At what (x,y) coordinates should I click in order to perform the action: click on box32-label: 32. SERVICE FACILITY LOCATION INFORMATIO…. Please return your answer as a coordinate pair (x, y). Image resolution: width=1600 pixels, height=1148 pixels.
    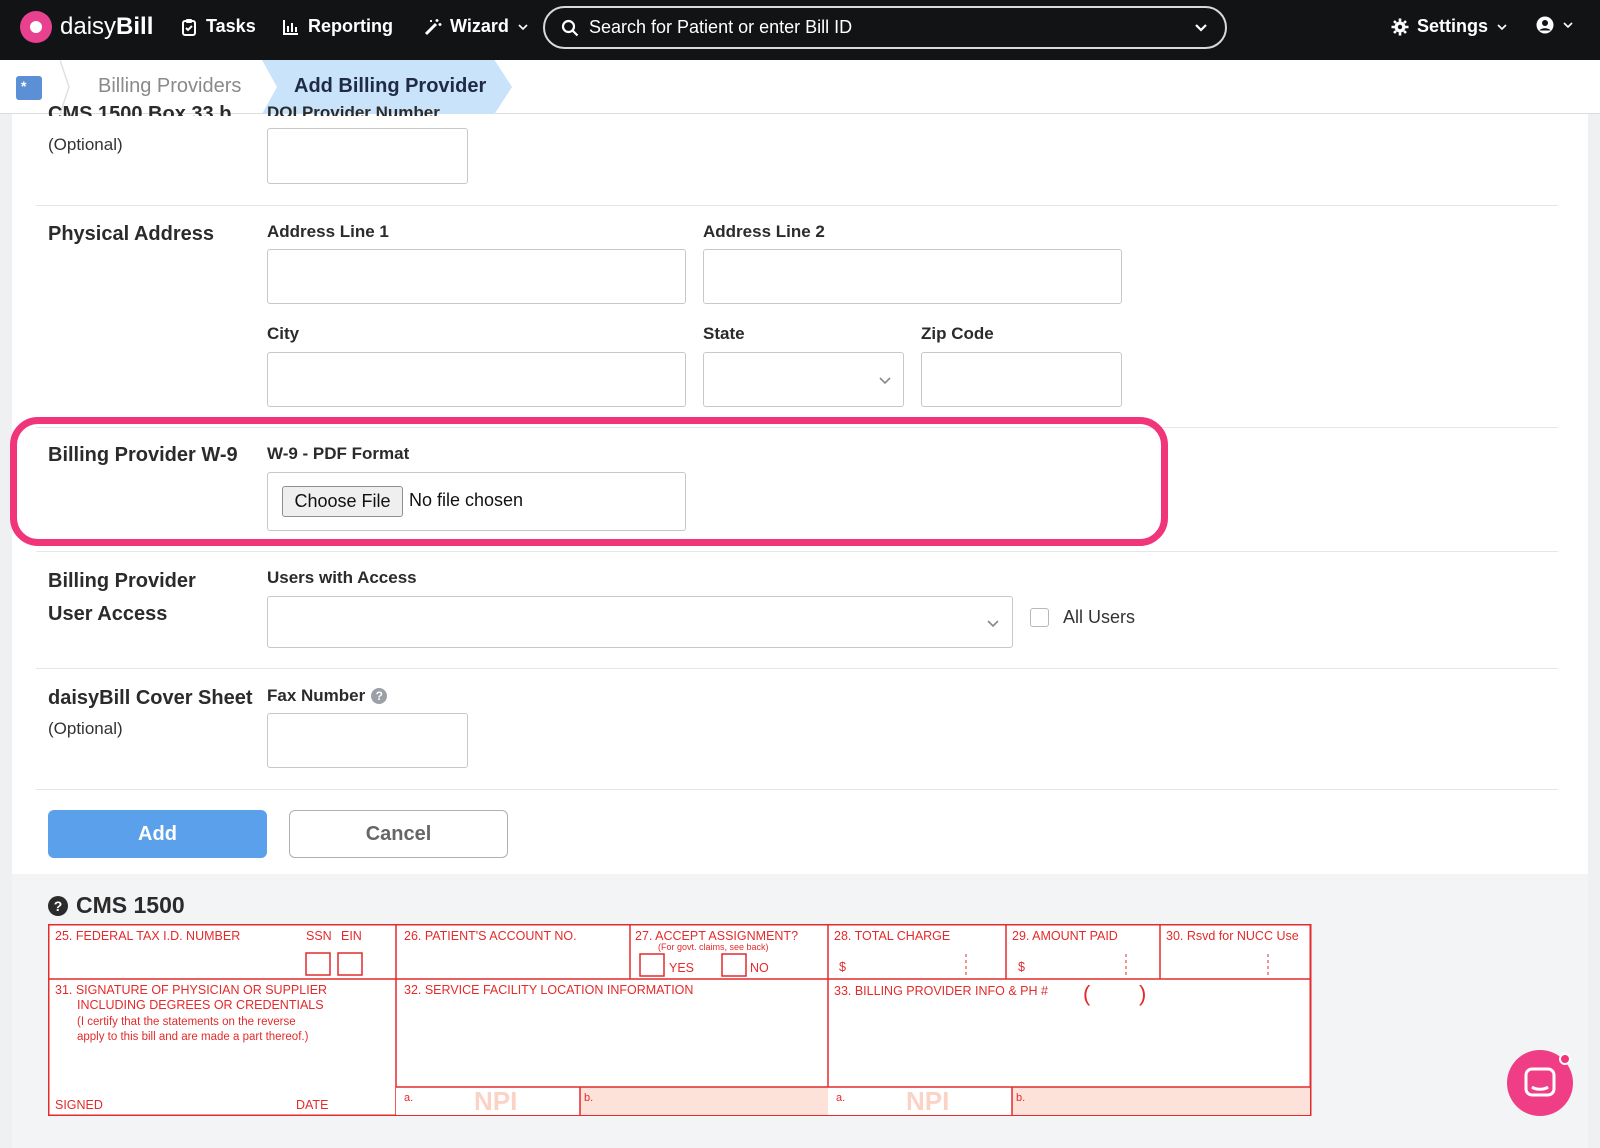
    Looking at the image, I should click on (548, 990).